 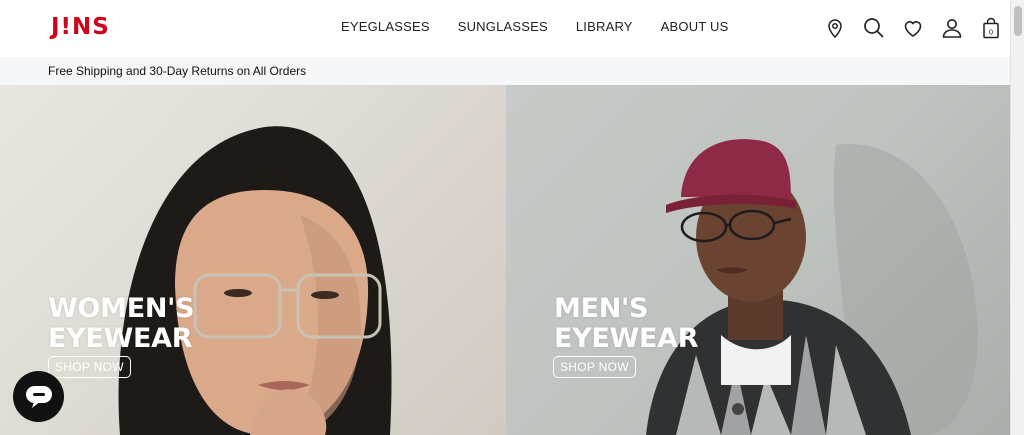 What do you see at coordinates (913, 28) in the screenshot?
I see `heart-icon` at bounding box center [913, 28].